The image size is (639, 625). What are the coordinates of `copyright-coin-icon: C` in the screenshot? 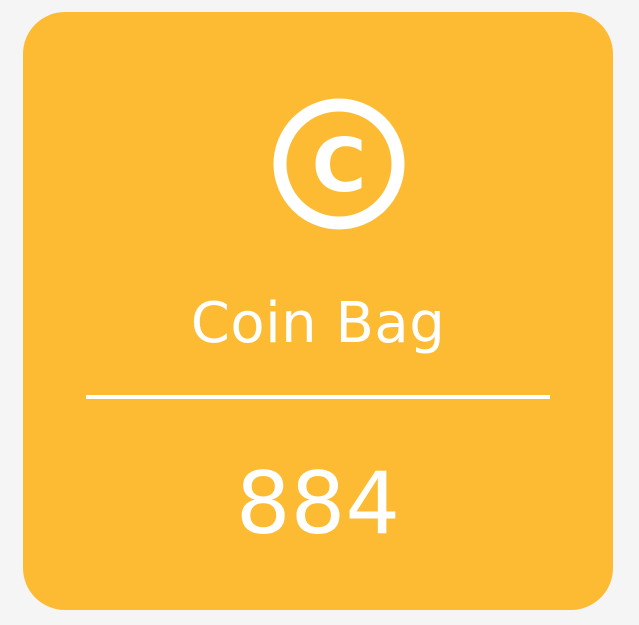 It's located at (339, 164).